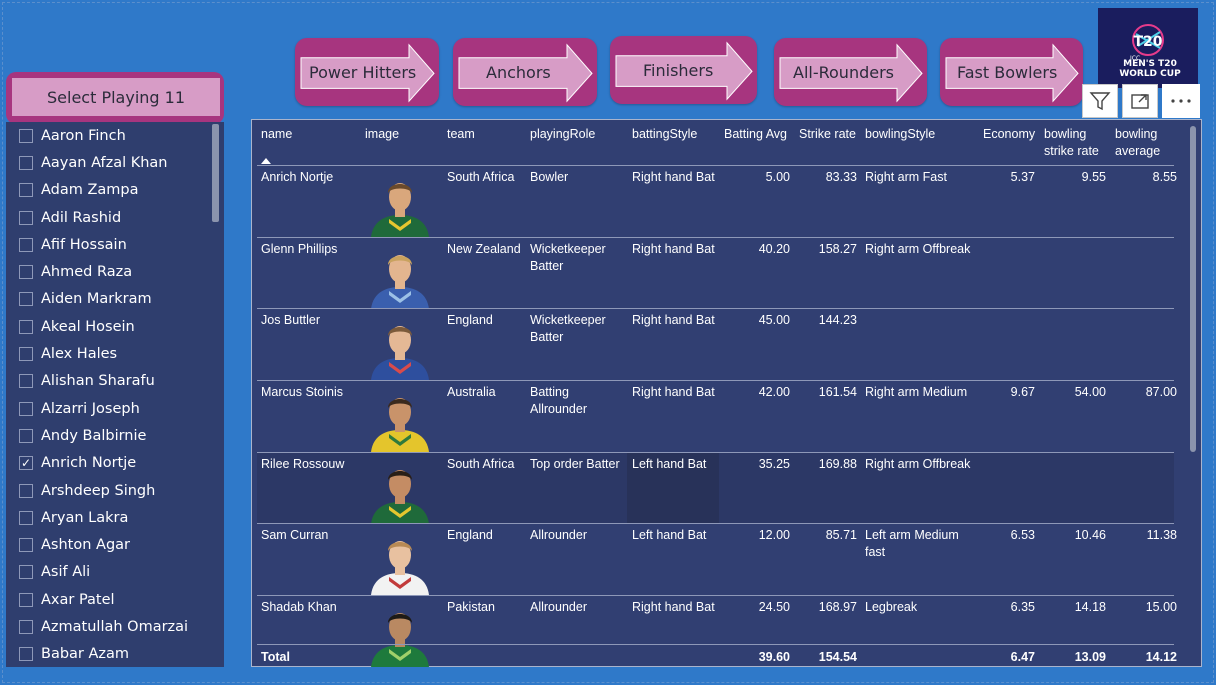 The width and height of the screenshot is (1216, 685). Describe the element at coordinates (558, 535) in the screenshot. I see `role-line-1: Allrounder` at that location.